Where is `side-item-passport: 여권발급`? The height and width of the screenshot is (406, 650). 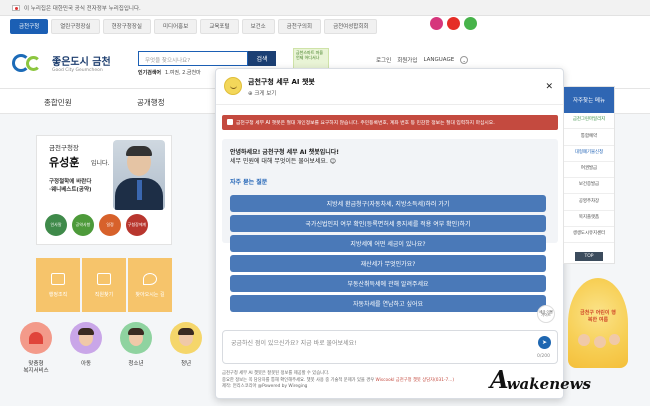
side-item-passport: 여권발급 is located at coordinates (589, 170).